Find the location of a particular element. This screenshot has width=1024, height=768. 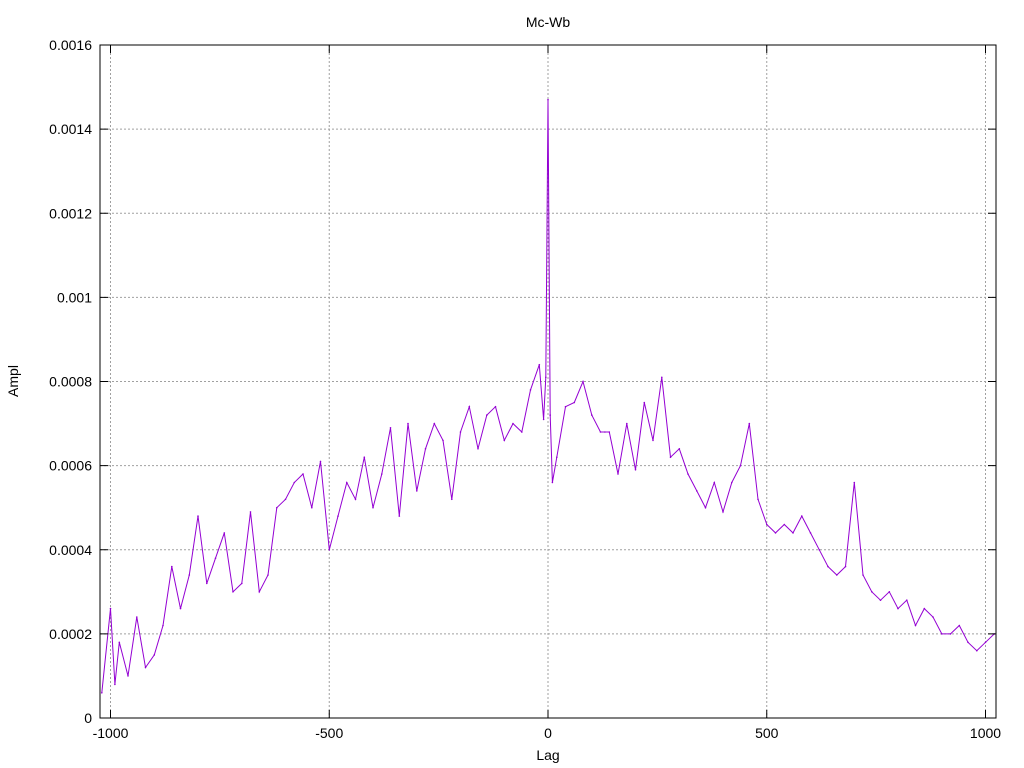

chart-title: Mc-Wb is located at coordinates (548, 22).